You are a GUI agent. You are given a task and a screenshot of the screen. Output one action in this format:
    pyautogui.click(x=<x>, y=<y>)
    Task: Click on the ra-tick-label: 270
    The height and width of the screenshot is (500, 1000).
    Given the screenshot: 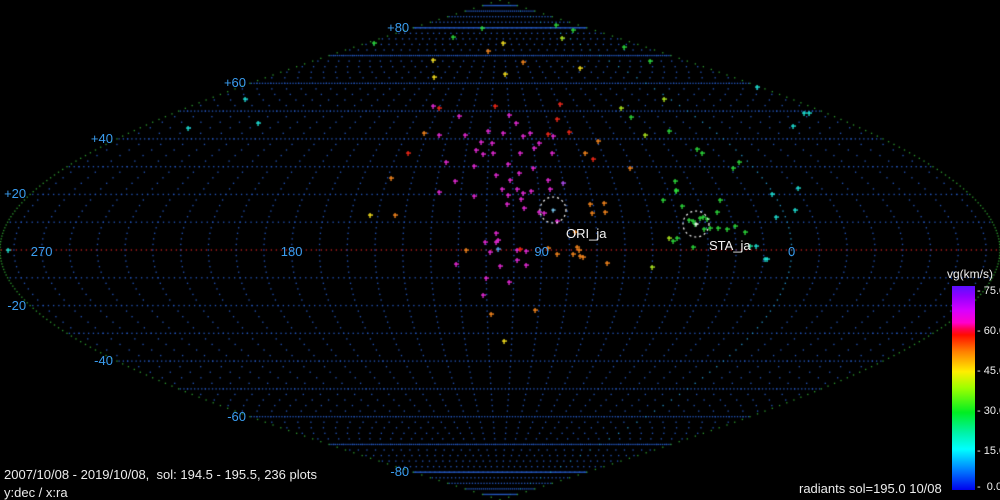 What is the action you would take?
    pyautogui.click(x=41, y=251)
    